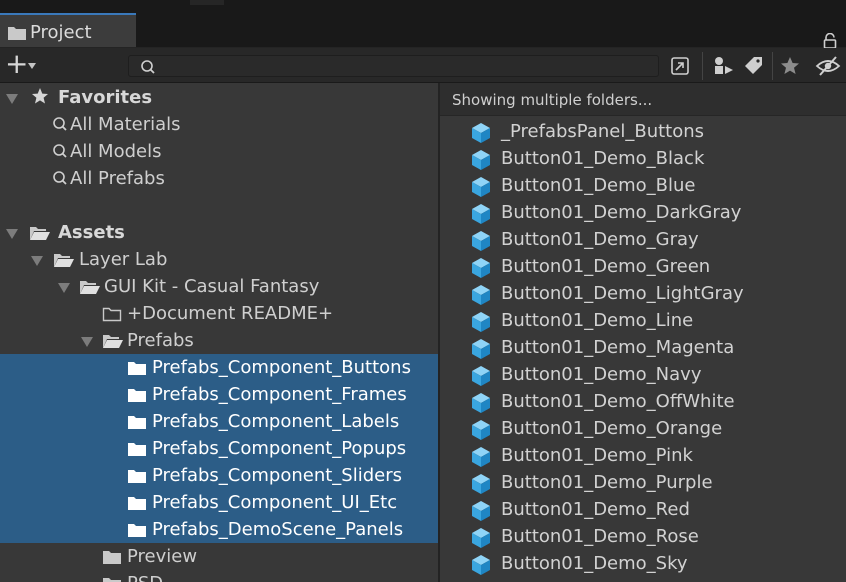 The height and width of the screenshot is (582, 846). What do you see at coordinates (91, 232) in the screenshot?
I see `tree-assets-label: Assets` at bounding box center [91, 232].